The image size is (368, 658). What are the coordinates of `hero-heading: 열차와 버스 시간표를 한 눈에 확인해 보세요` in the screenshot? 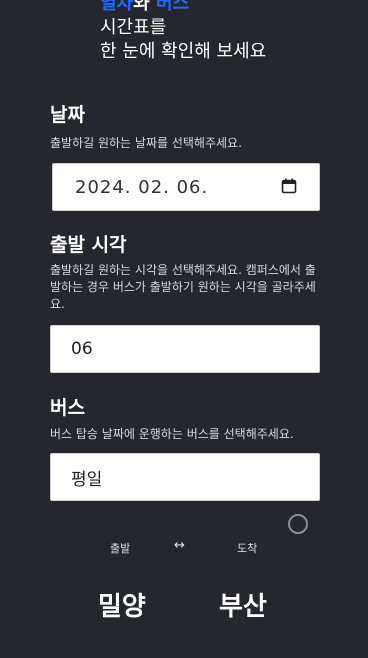 It's located at (183, 32).